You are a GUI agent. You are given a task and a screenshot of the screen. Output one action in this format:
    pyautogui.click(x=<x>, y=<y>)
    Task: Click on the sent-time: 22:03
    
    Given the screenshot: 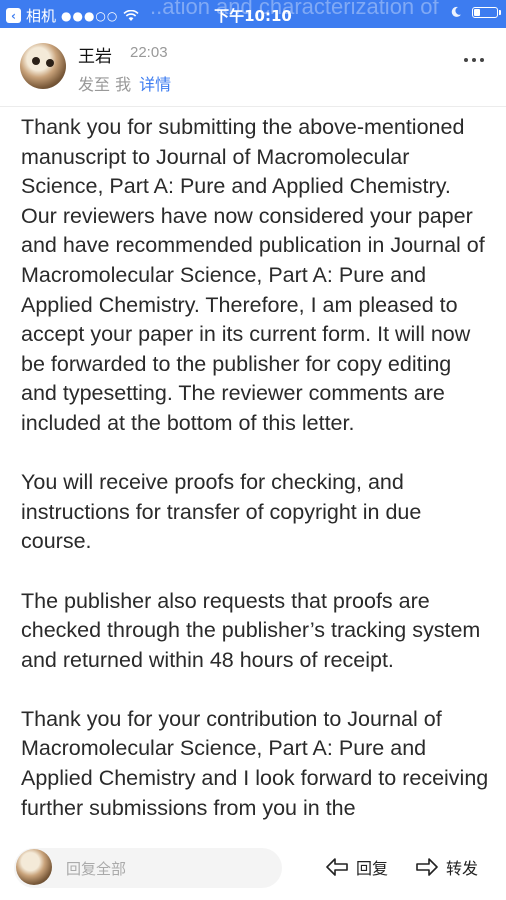 What is the action you would take?
    pyautogui.click(x=149, y=52)
    